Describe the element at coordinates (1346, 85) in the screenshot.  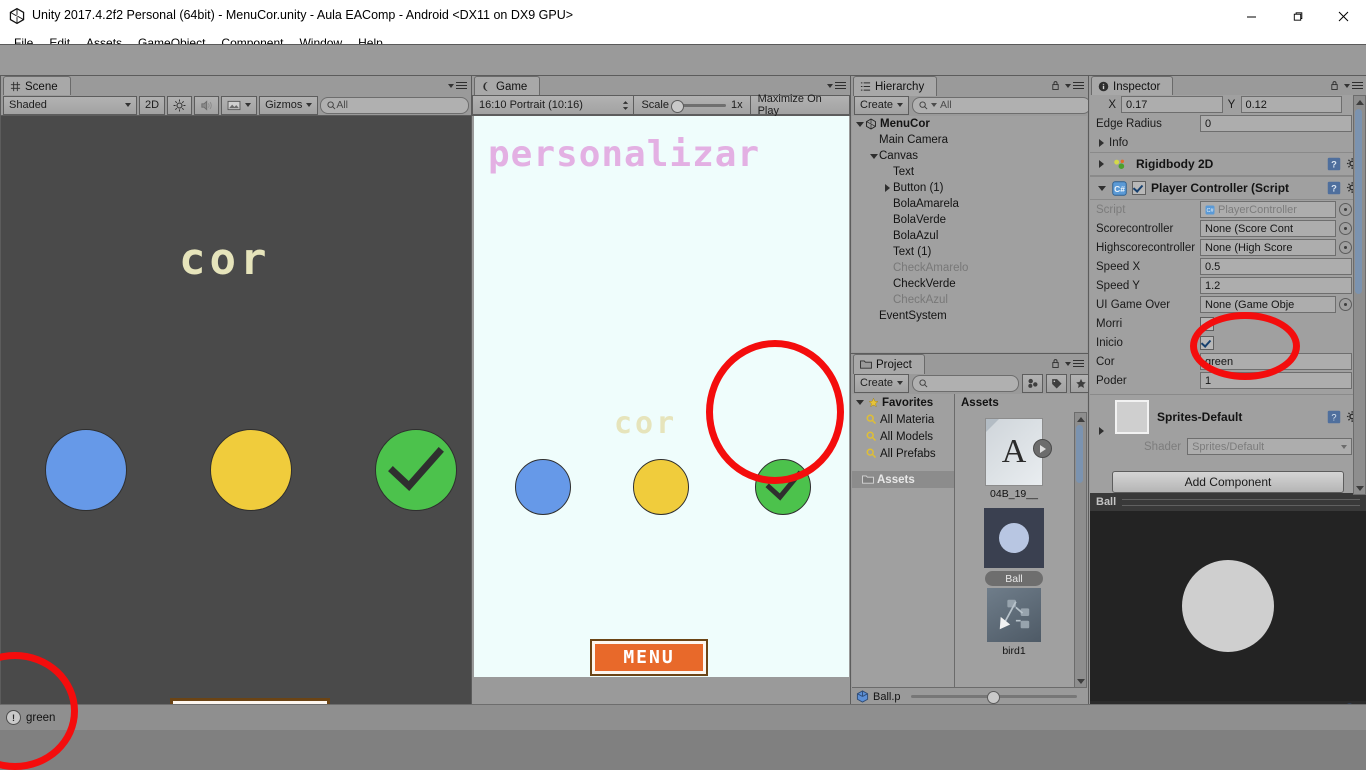
I see `inspector-panel-menu` at that location.